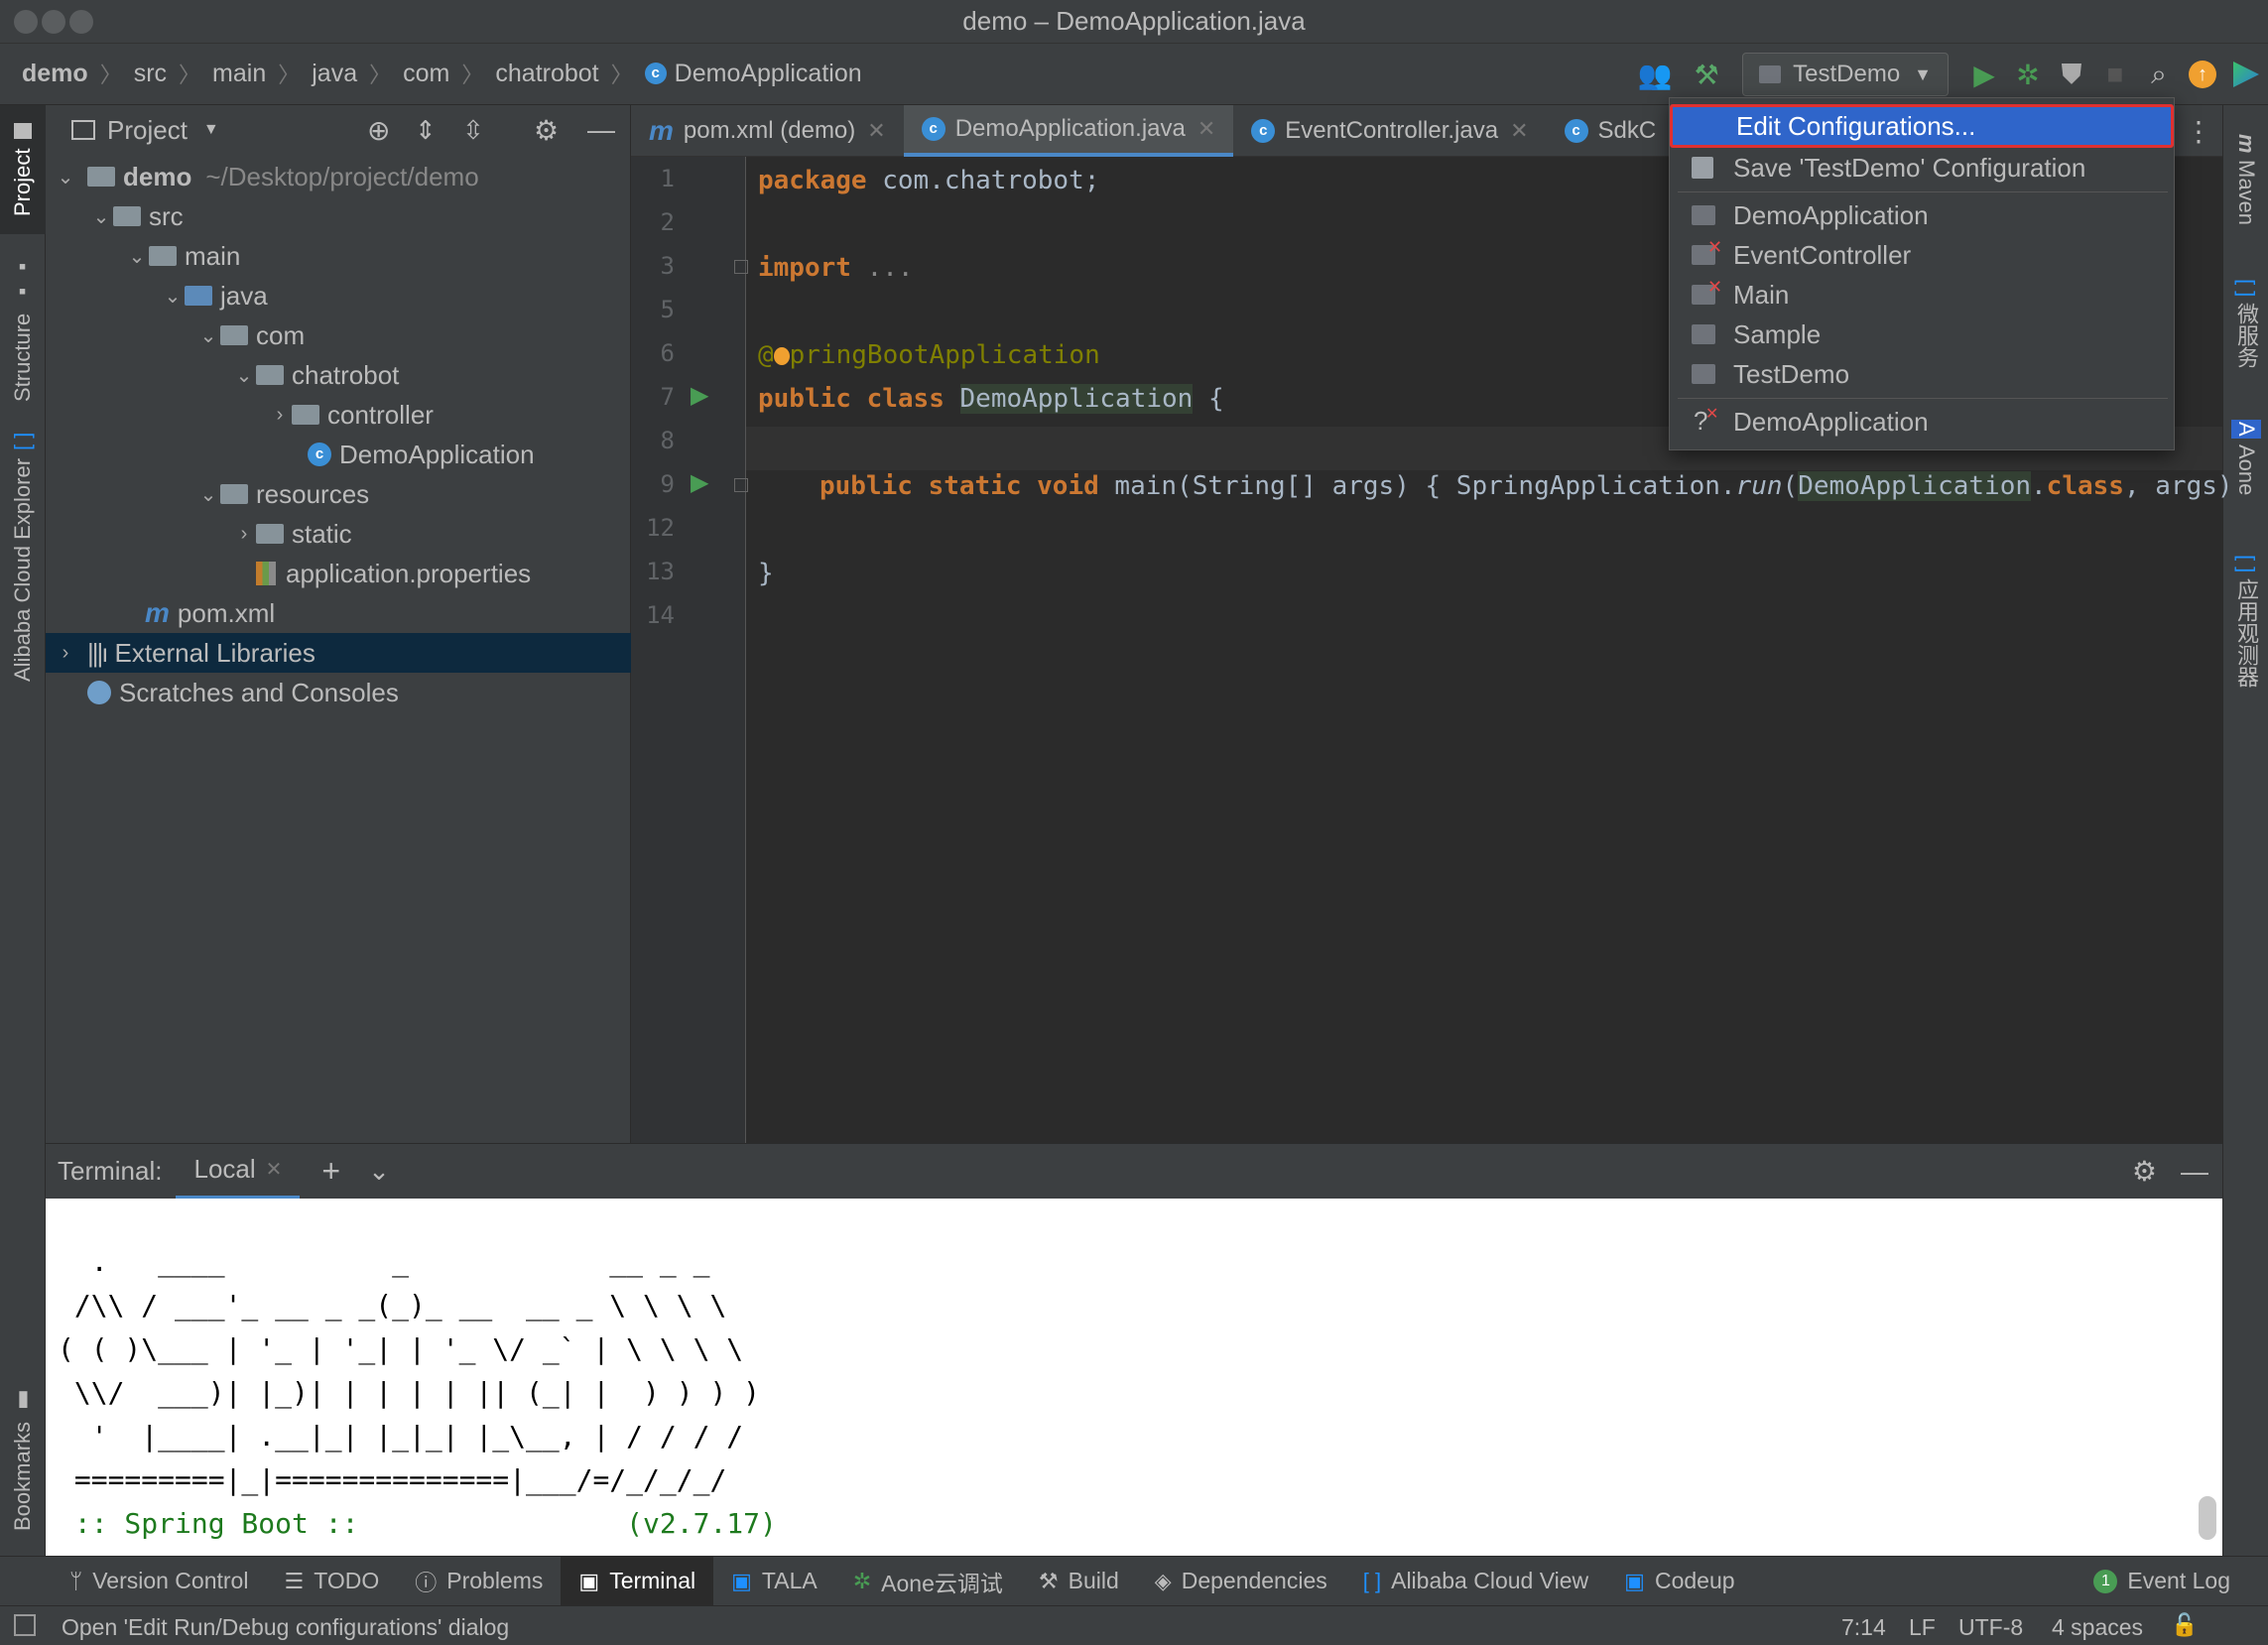 The height and width of the screenshot is (1645, 2268). Describe the element at coordinates (2184, 1625) in the screenshot. I see `lock-icon: 🔓` at that location.